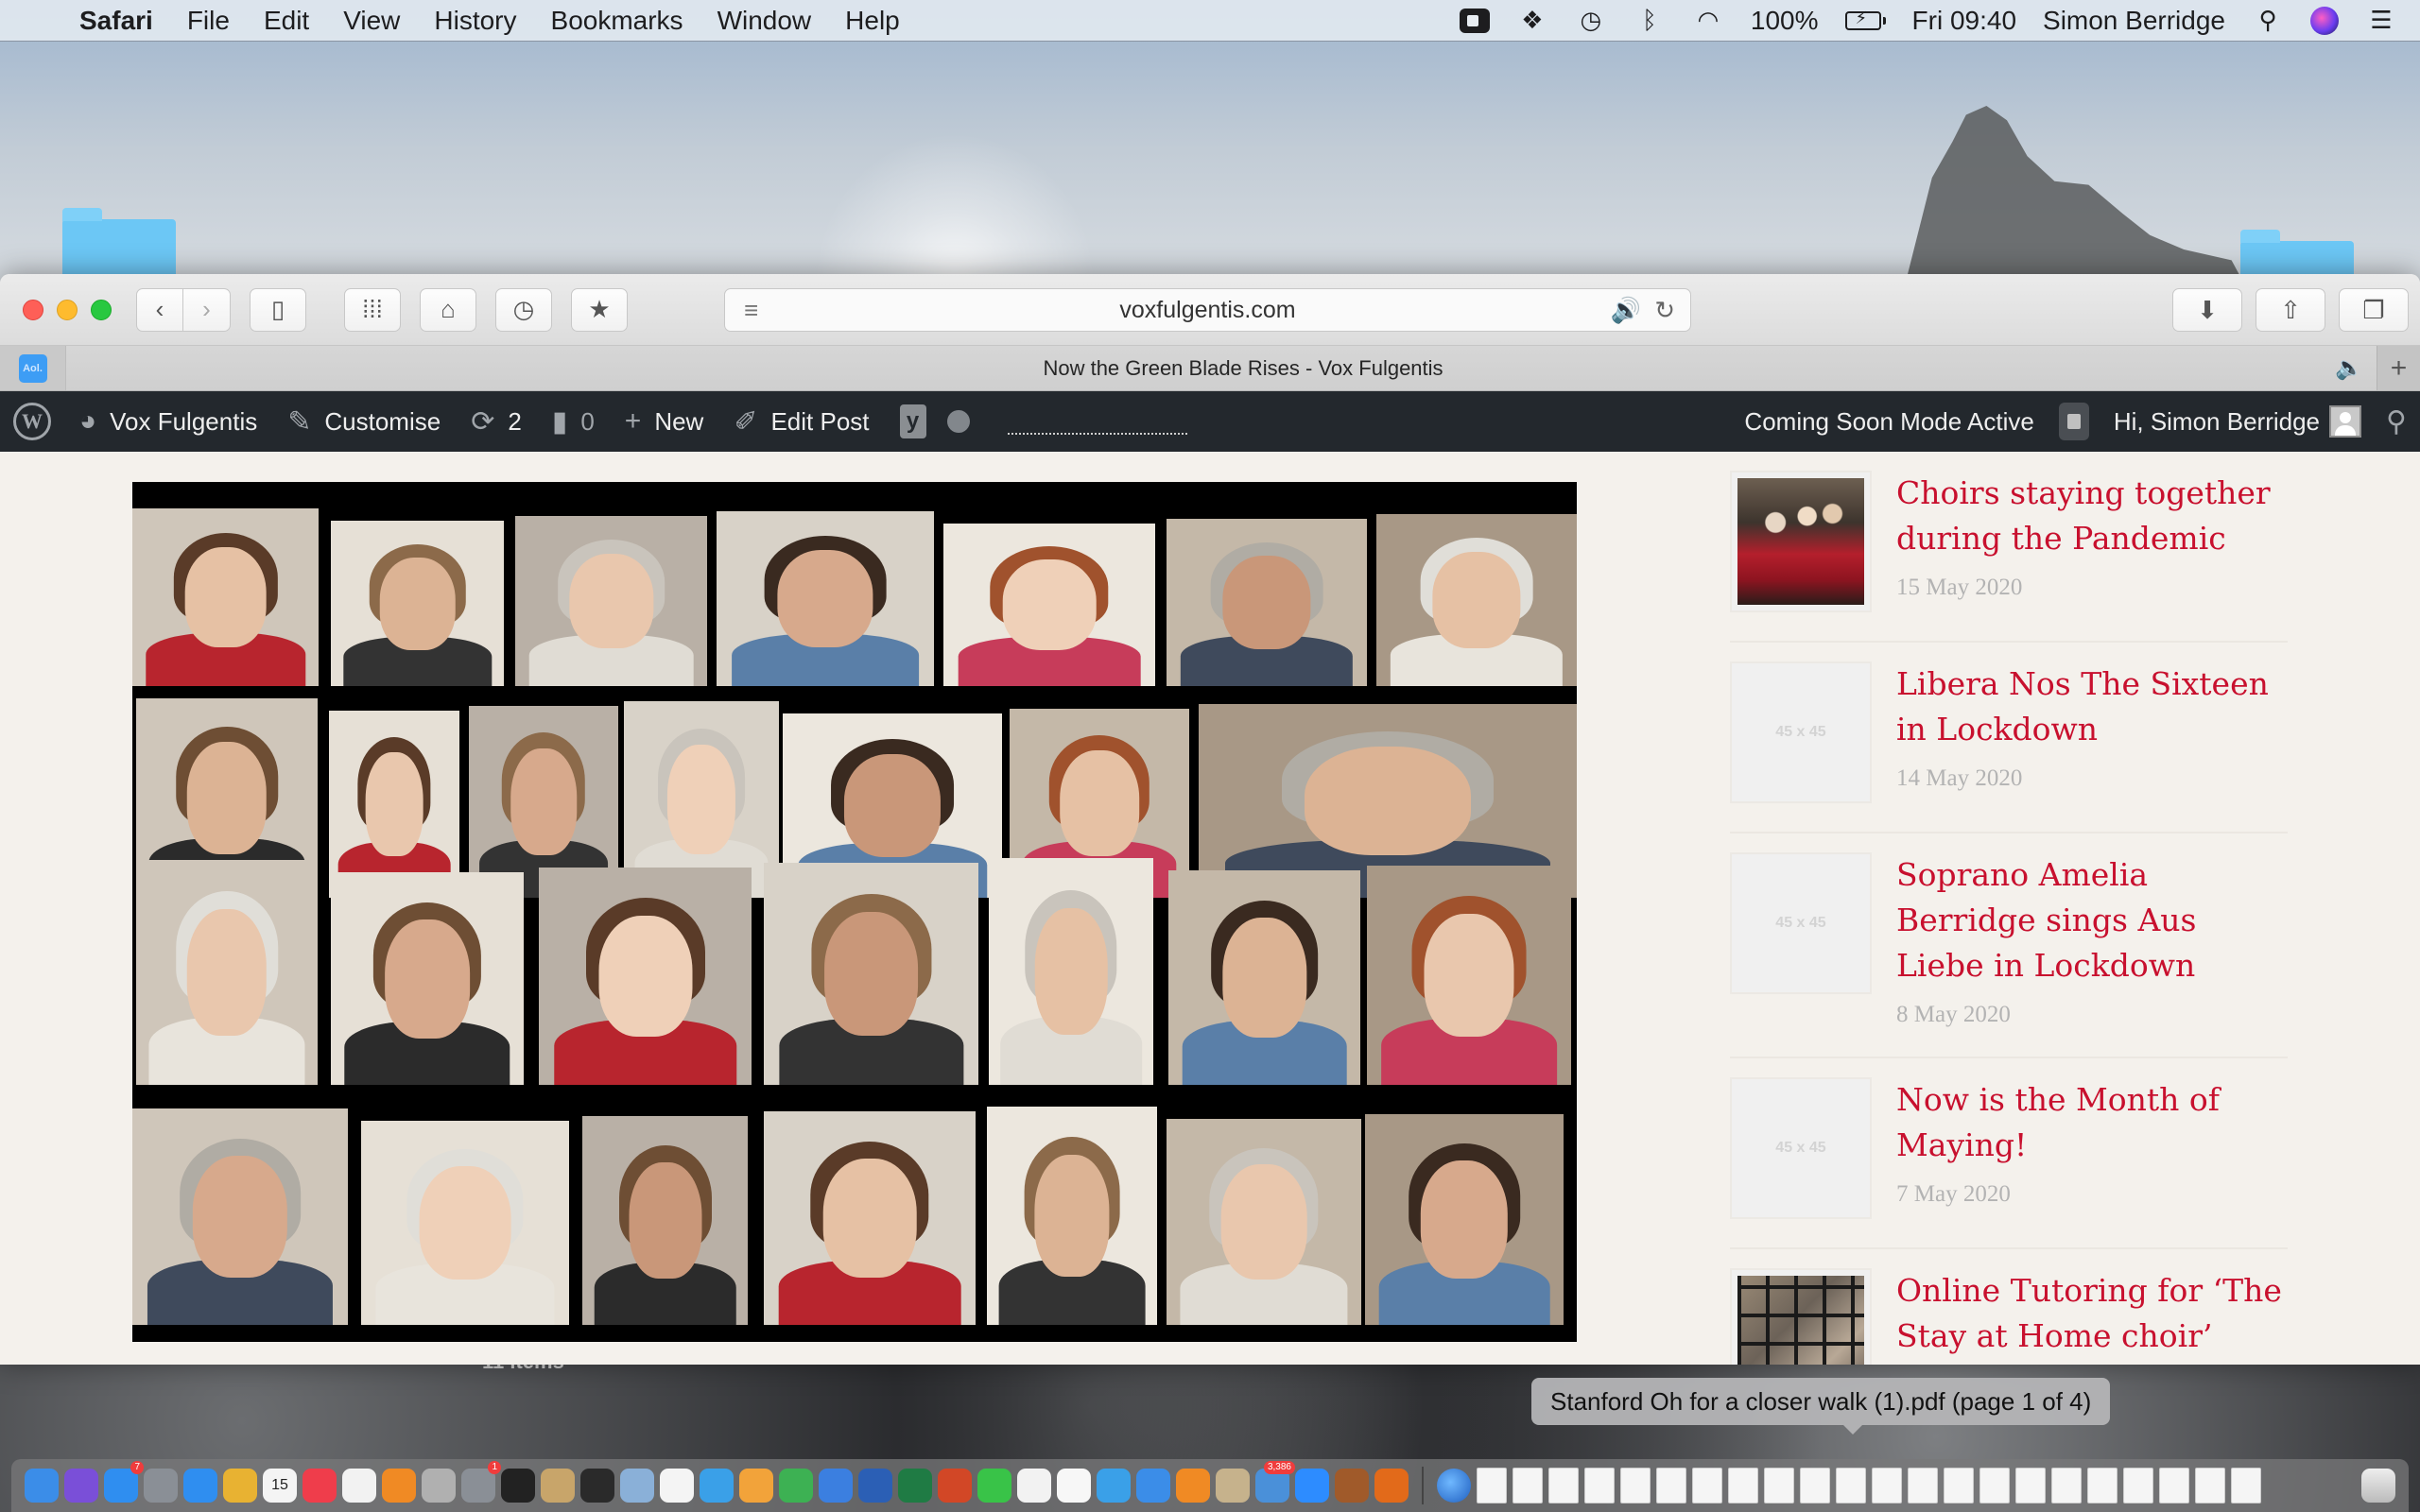 The image size is (2420, 1512). What do you see at coordinates (2345, 421) in the screenshot?
I see `avatar` at bounding box center [2345, 421].